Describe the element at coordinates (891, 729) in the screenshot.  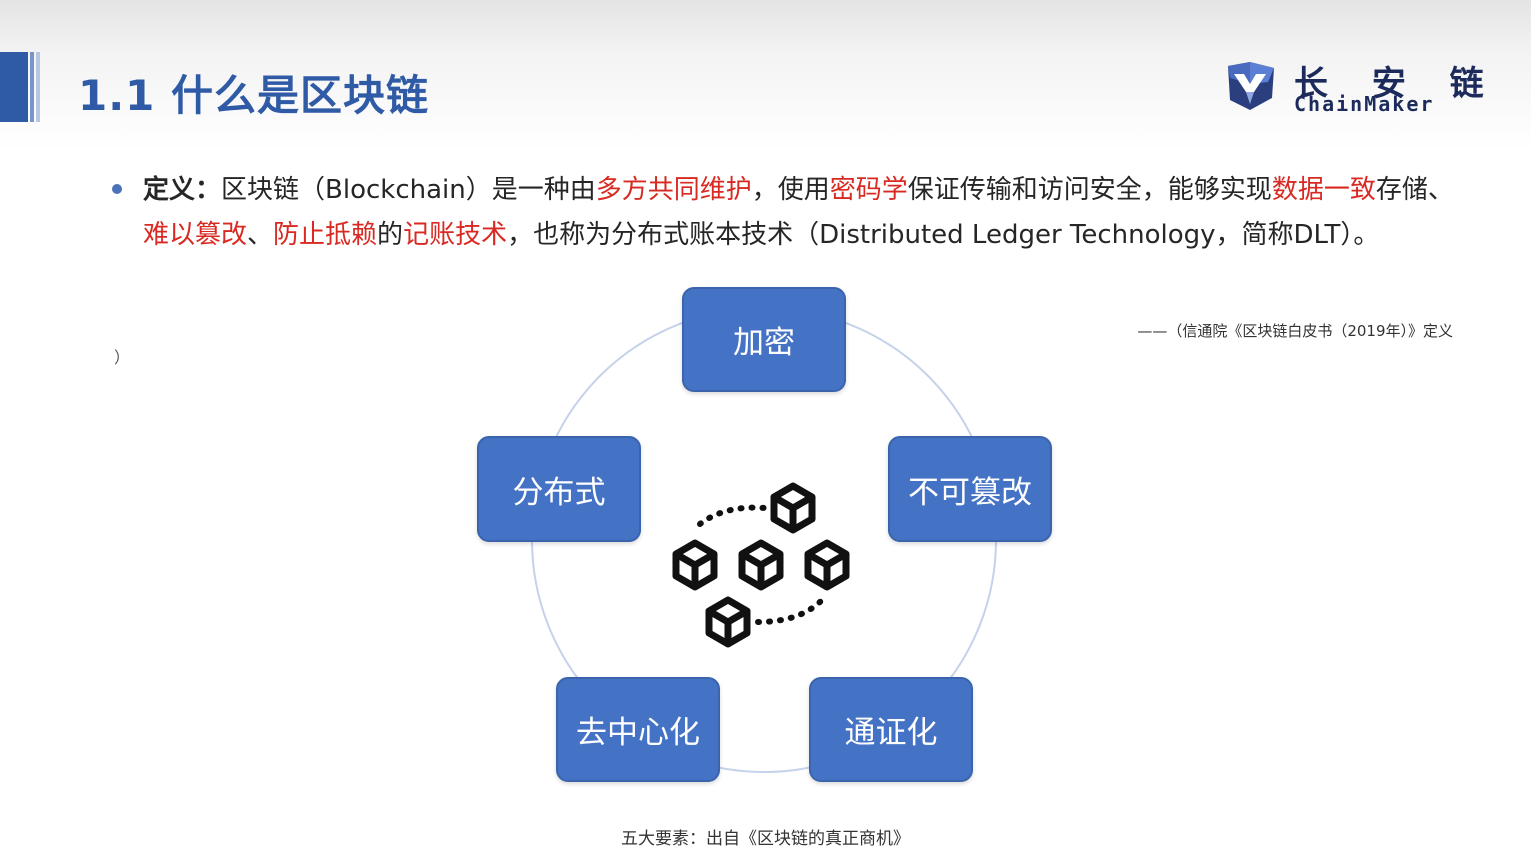
I see `element-tokenization: 通证化` at that location.